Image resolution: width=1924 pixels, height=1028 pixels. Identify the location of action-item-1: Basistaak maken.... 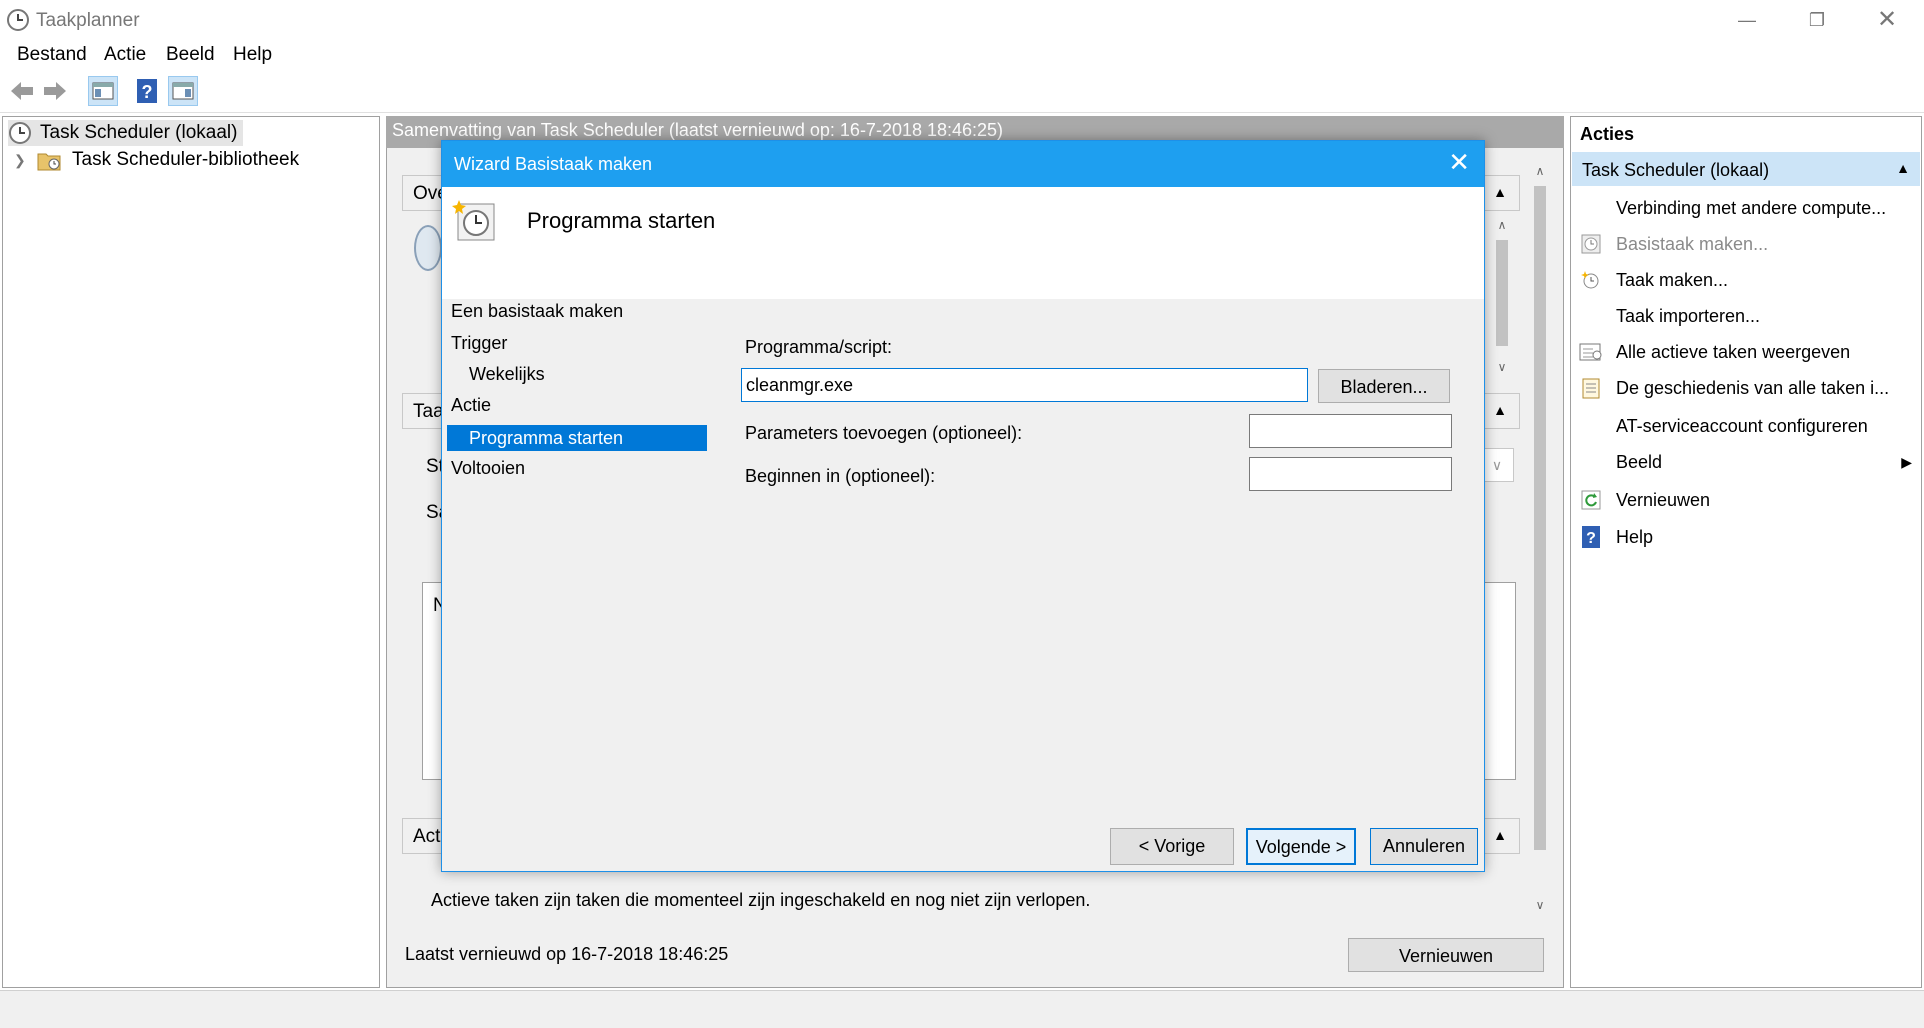
(1746, 244).